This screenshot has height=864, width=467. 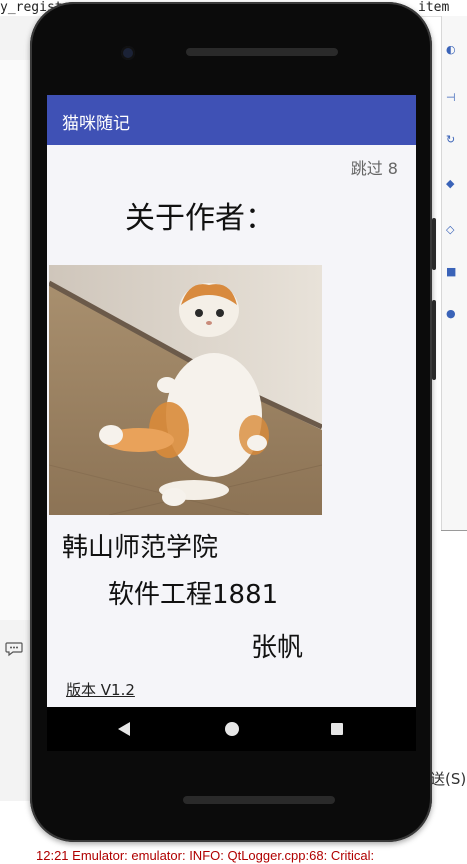 I want to click on android-nav-bar, so click(x=231, y=729).